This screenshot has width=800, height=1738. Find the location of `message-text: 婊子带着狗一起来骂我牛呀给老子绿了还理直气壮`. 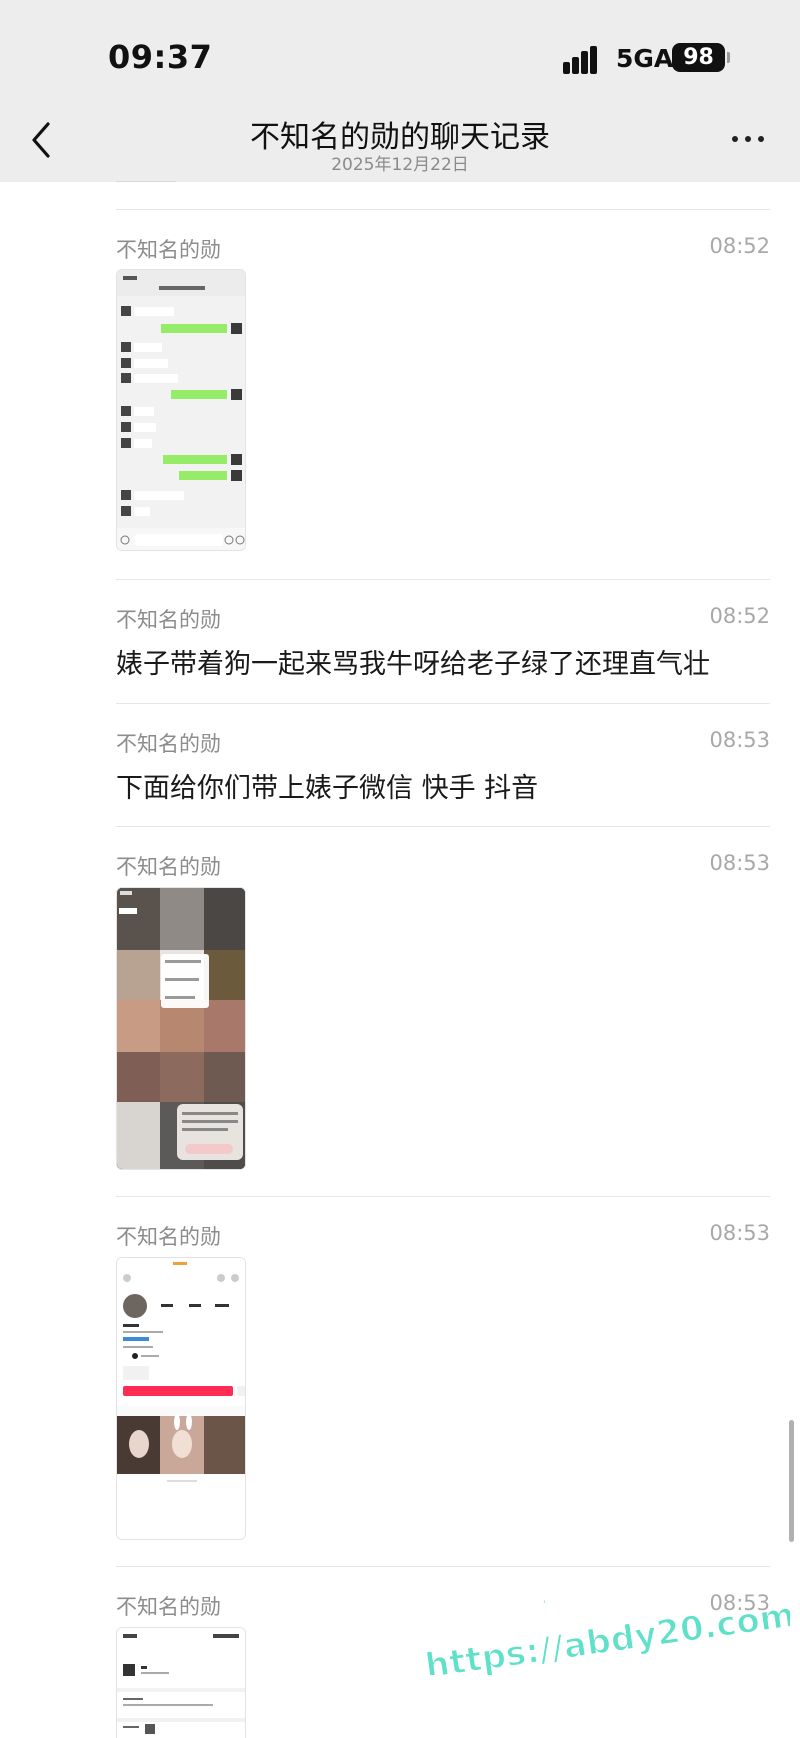

message-text: 婊子带着狗一起来骂我牛呀给老子绿了还理直气壮 is located at coordinates (413, 664).